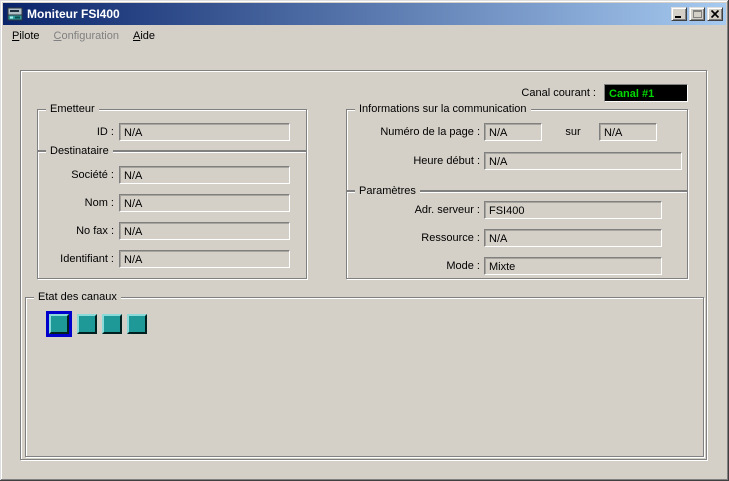 This screenshot has width=729, height=481. I want to click on mode-label: Mode :, so click(463, 266).